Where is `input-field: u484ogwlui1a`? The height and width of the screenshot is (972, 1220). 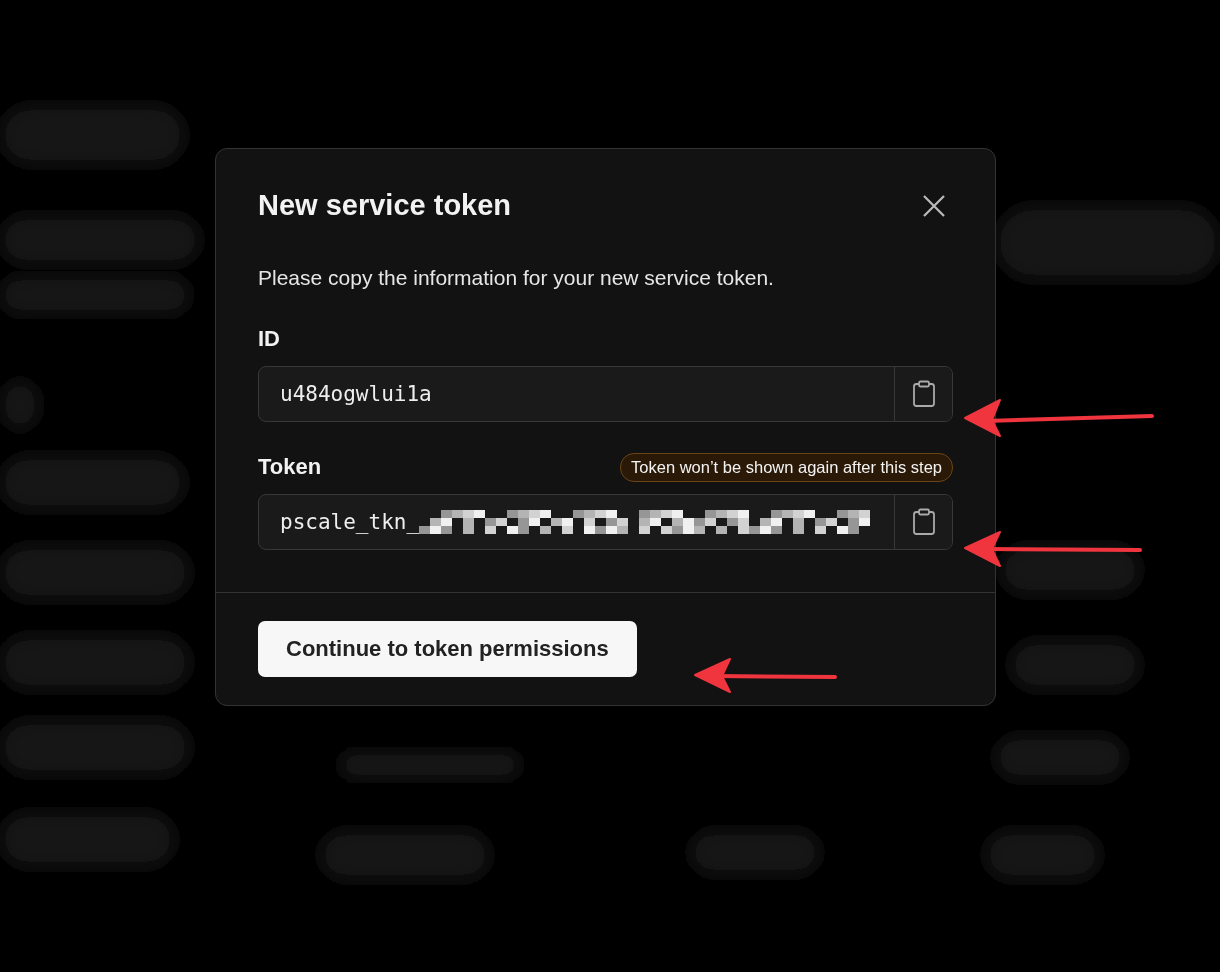
input-field: u484ogwlui1a is located at coordinates (605, 394).